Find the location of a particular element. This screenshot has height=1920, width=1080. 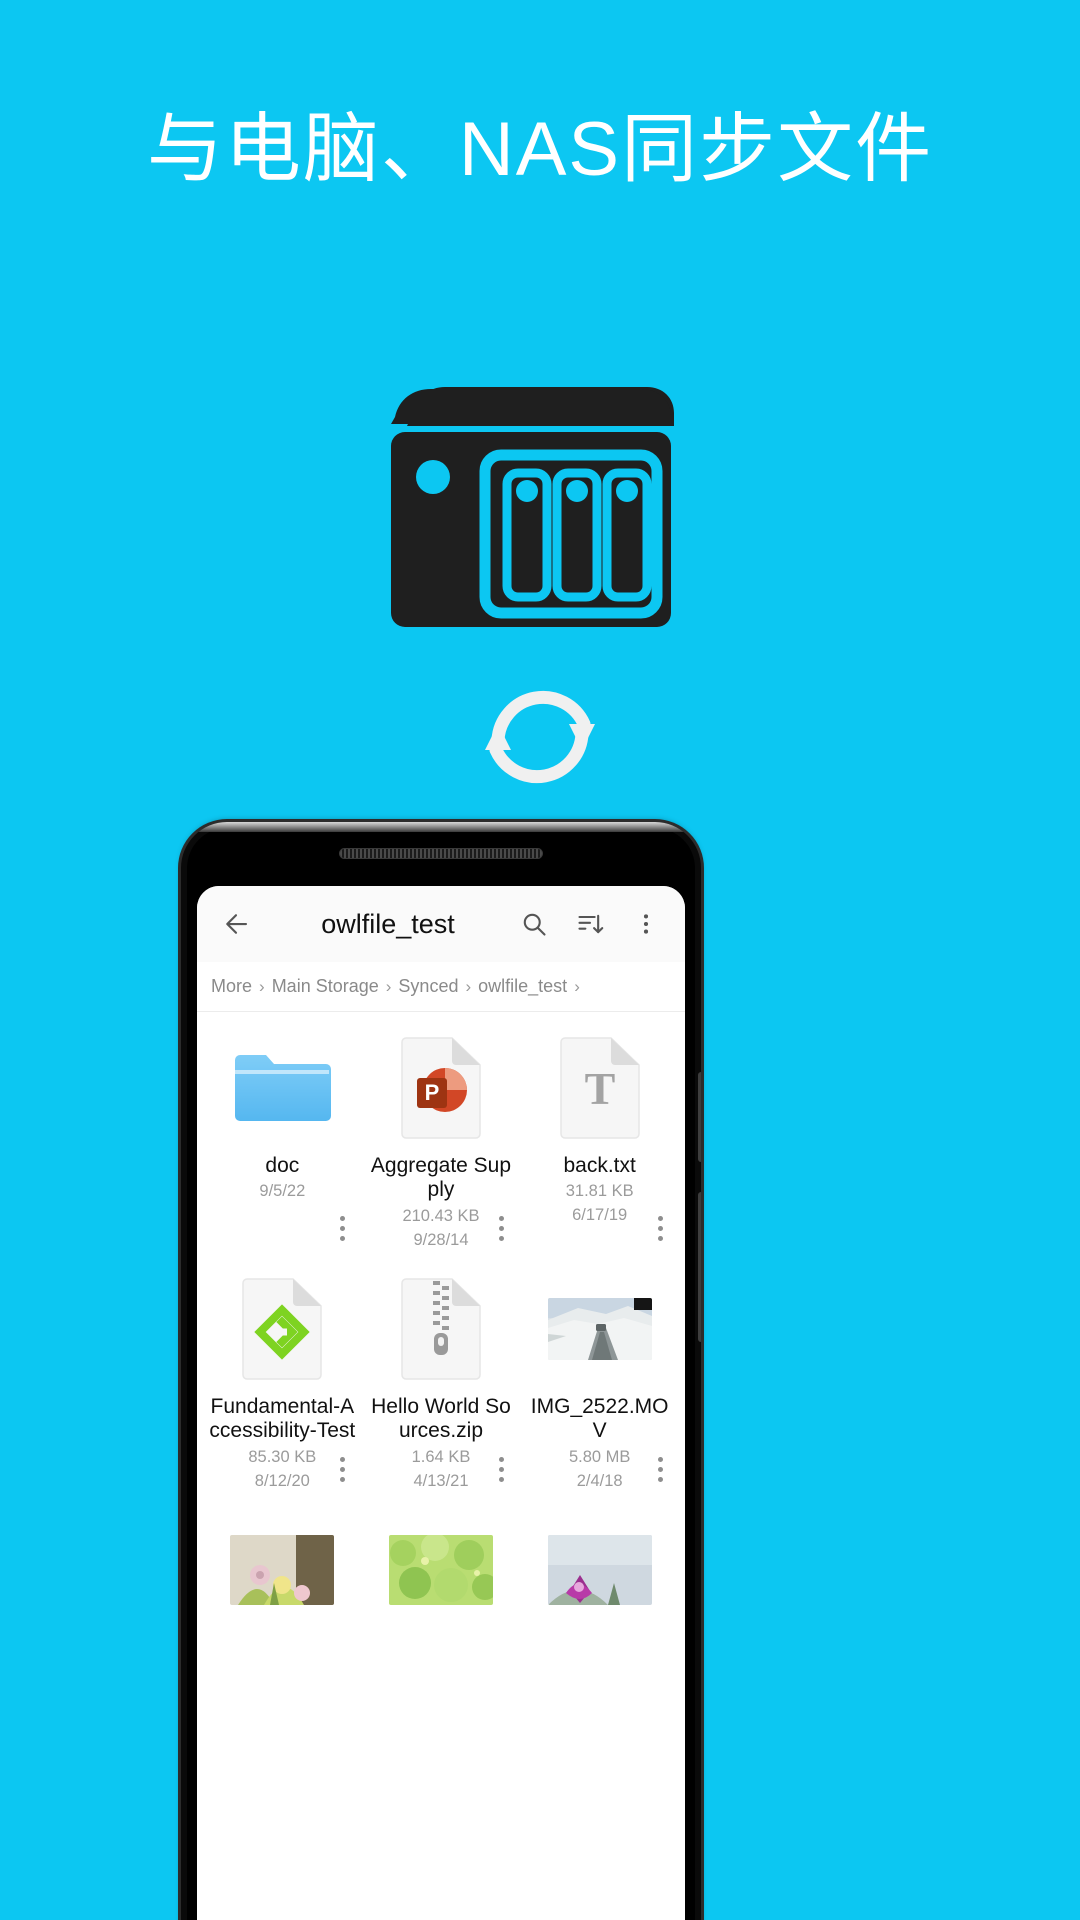

file-name: Fundamental-Accessibility-Test is located at coordinates (282, 1418).